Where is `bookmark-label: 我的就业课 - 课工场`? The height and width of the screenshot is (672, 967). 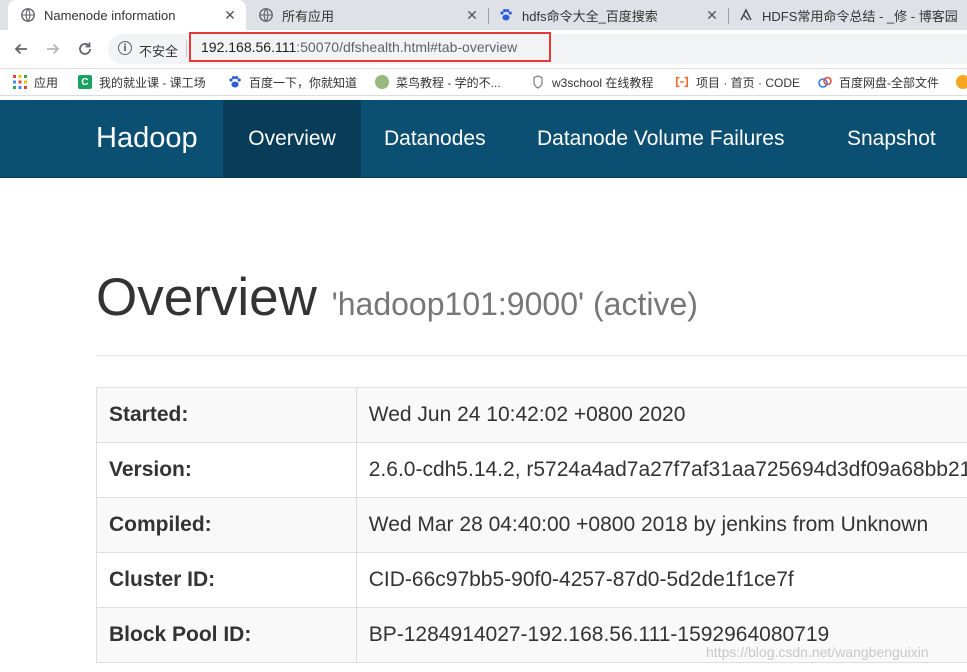
bookmark-label: 我的就业课 - 课工场 is located at coordinates (152, 82).